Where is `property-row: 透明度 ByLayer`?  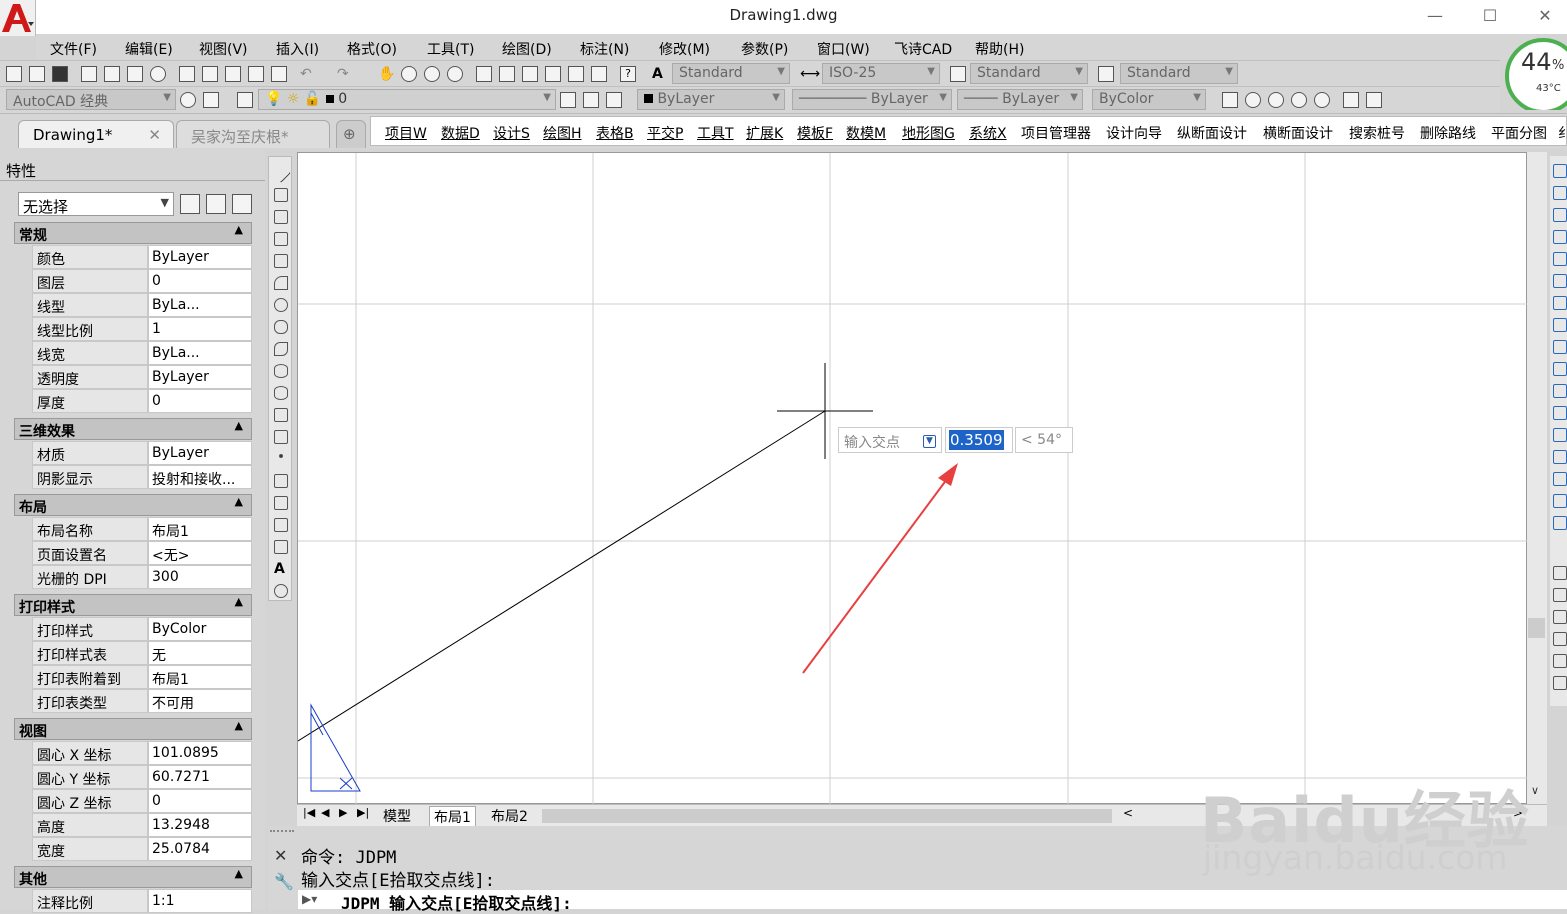 property-row: 透明度 ByLayer is located at coordinates (142, 377).